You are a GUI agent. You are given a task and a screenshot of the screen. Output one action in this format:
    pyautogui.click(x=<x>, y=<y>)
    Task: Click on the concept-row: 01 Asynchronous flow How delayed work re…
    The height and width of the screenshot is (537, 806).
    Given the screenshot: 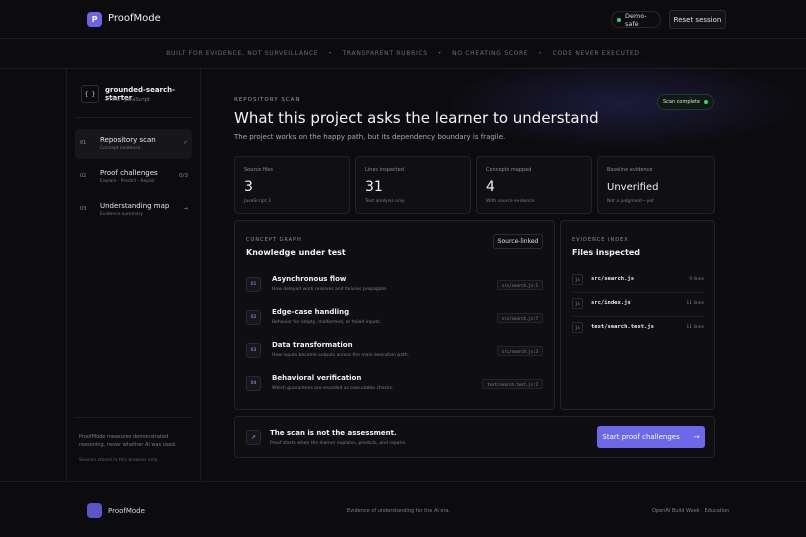 What is the action you would take?
    pyautogui.click(x=394, y=286)
    